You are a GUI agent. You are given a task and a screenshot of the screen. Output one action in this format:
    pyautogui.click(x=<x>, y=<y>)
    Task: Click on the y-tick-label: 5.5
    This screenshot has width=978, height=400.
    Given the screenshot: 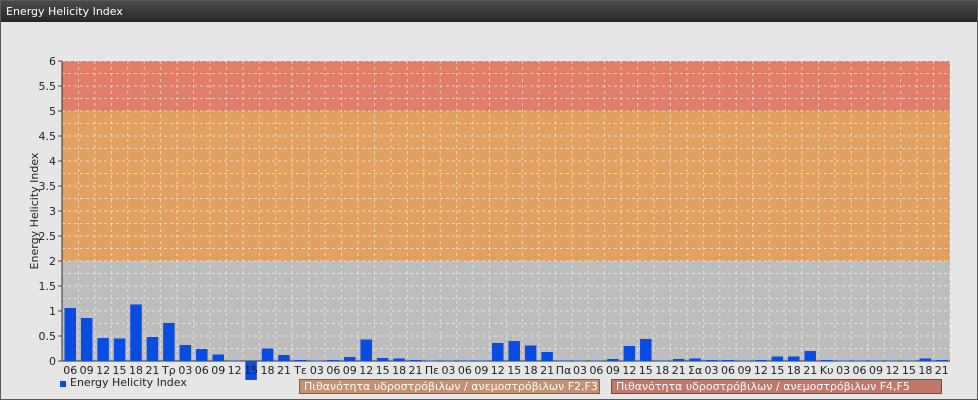 What is the action you would take?
    pyautogui.click(x=48, y=86)
    